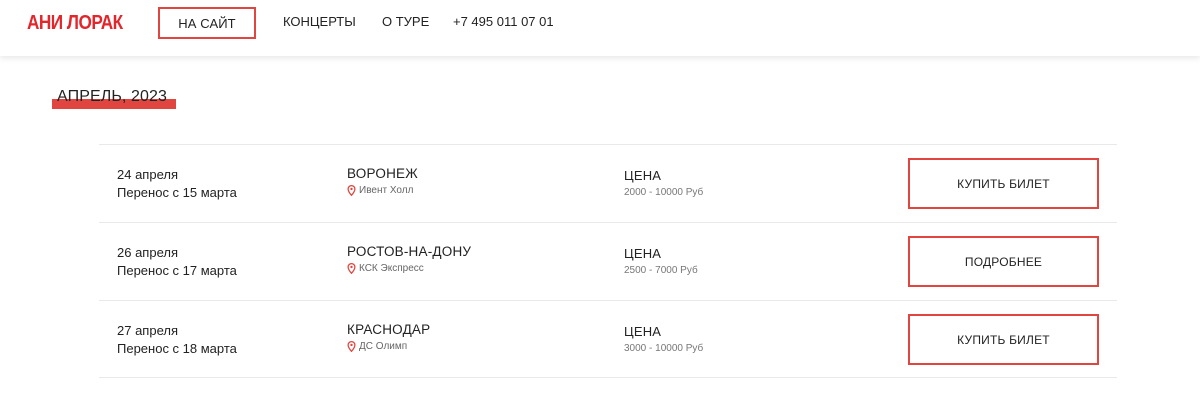 The width and height of the screenshot is (1200, 420). I want to click on nav-link-concerts: КОНЦЕРТЫ, so click(319, 21).